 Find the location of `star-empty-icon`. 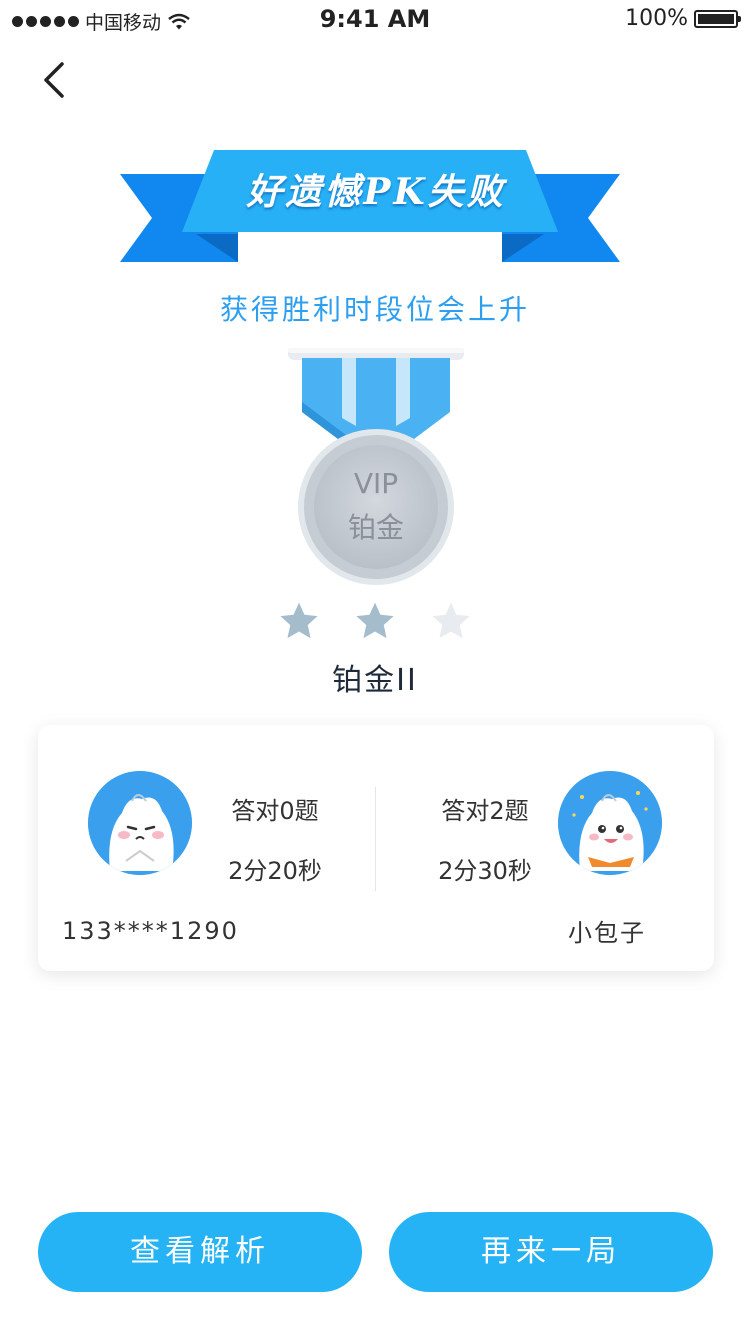

star-empty-icon is located at coordinates (451, 620).